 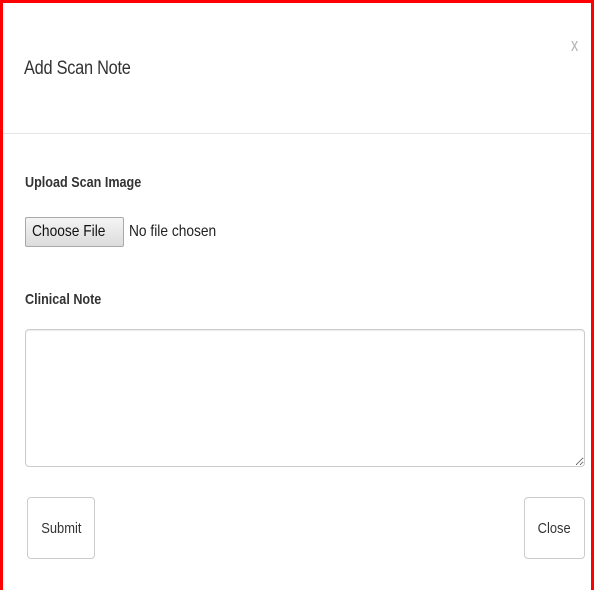 What do you see at coordinates (83, 182) in the screenshot?
I see `upload-scan-image-label: Upload Scan Image` at bounding box center [83, 182].